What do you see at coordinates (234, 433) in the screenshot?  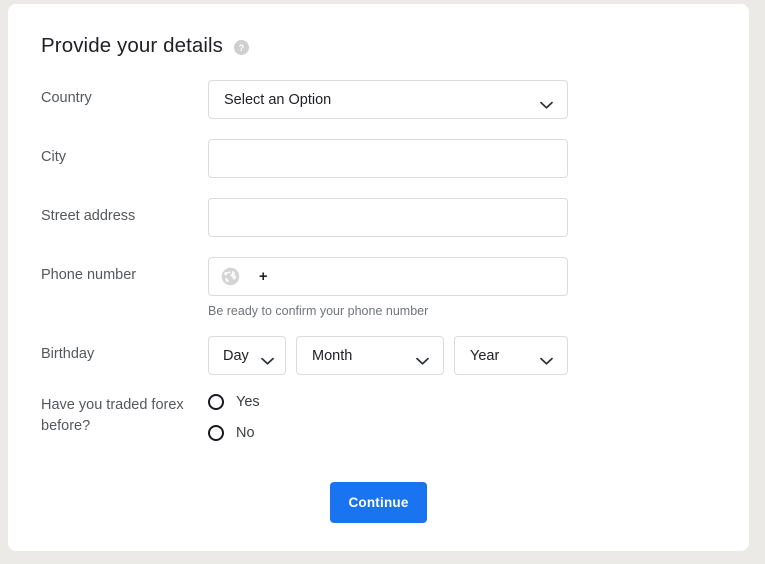 I see `forex-option-no: No` at bounding box center [234, 433].